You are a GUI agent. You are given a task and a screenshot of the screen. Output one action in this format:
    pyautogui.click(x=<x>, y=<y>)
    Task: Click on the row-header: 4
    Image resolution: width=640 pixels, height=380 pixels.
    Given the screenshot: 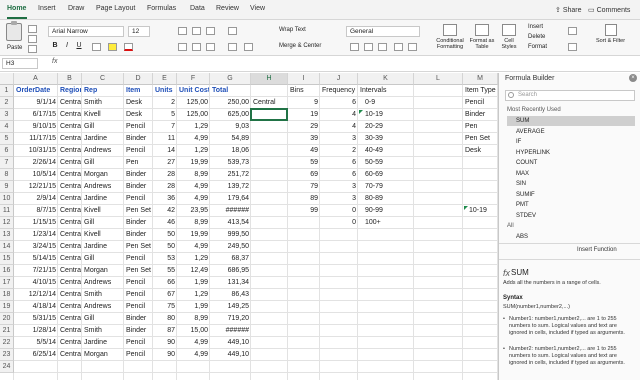 What is the action you would take?
    pyautogui.click(x=7, y=127)
    